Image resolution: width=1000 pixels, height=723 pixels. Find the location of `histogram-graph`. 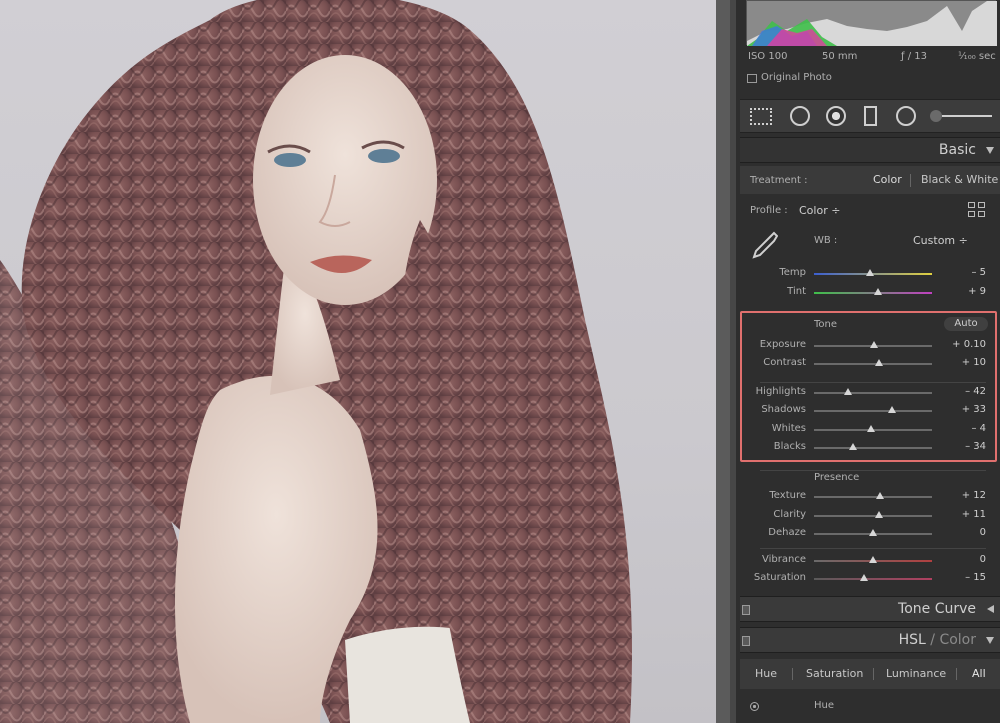

histogram-graph is located at coordinates (872, 23).